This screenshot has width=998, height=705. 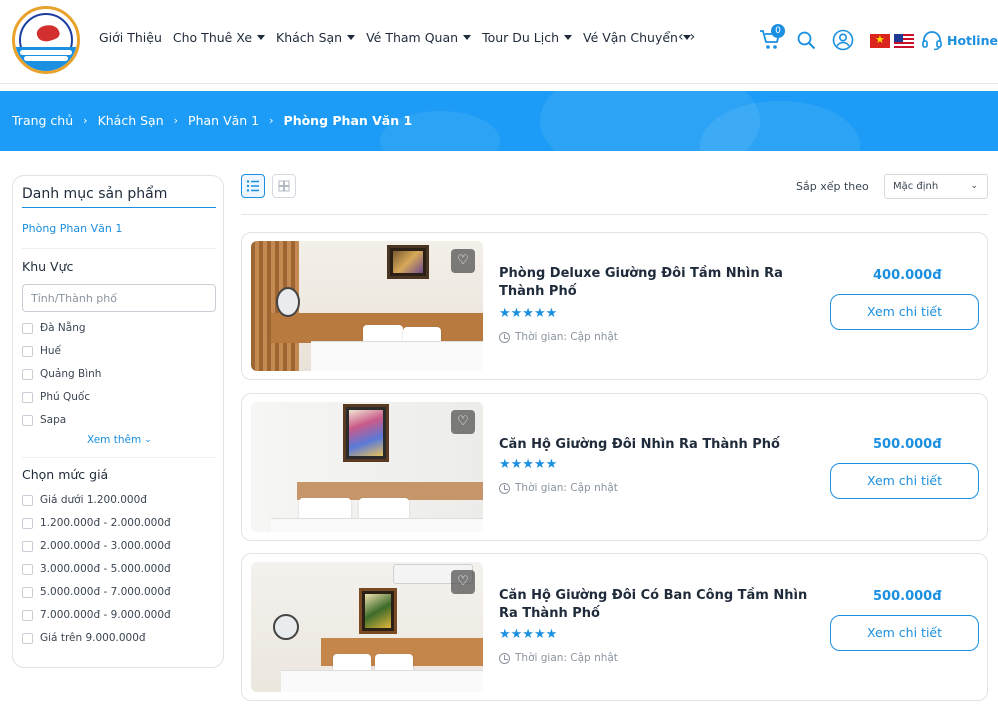 What do you see at coordinates (119, 298) in the screenshot?
I see `region-search-input` at bounding box center [119, 298].